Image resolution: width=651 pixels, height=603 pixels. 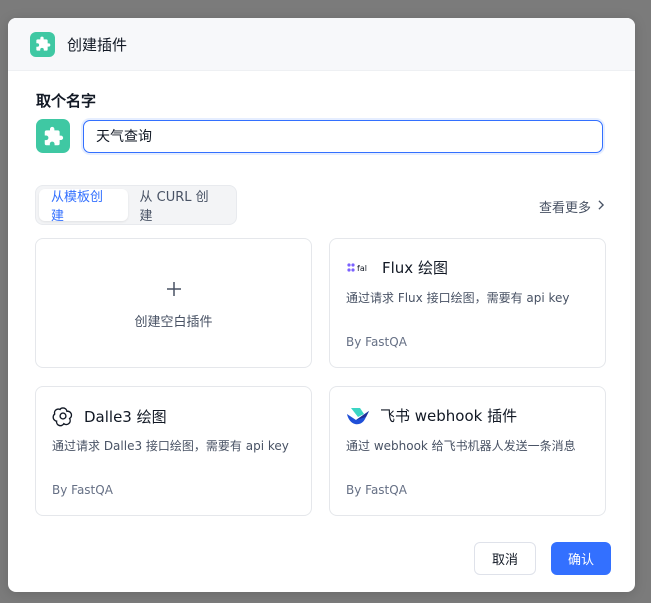 I want to click on template-title: Dalle3 绘图, so click(x=125, y=416).